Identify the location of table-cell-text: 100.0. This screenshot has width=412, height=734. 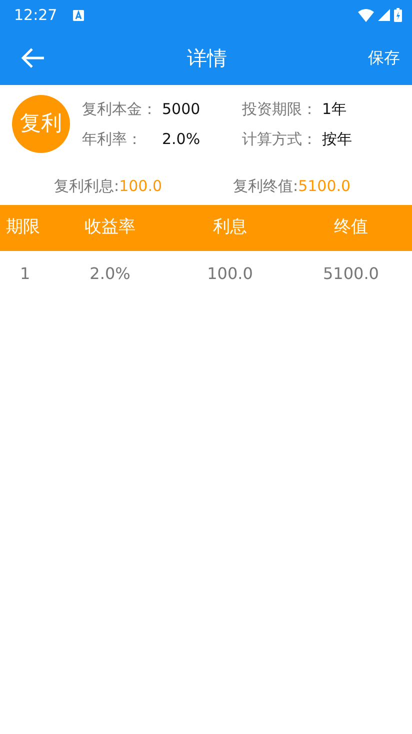
(230, 274).